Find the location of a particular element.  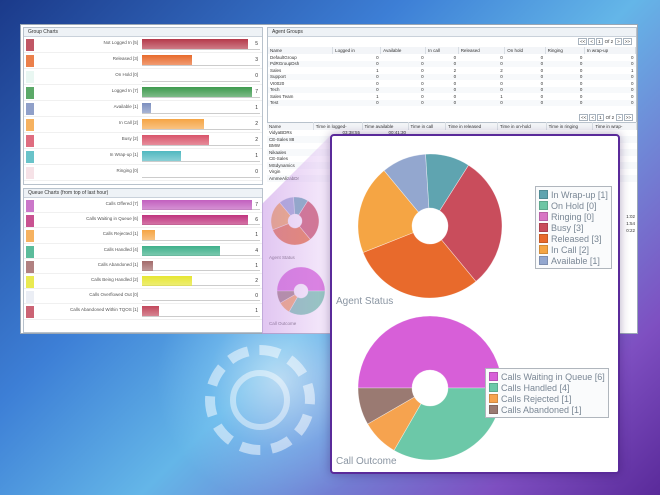

agents-header-time-in-on-hold: Time in on-hold is located at coordinates (522, 126).